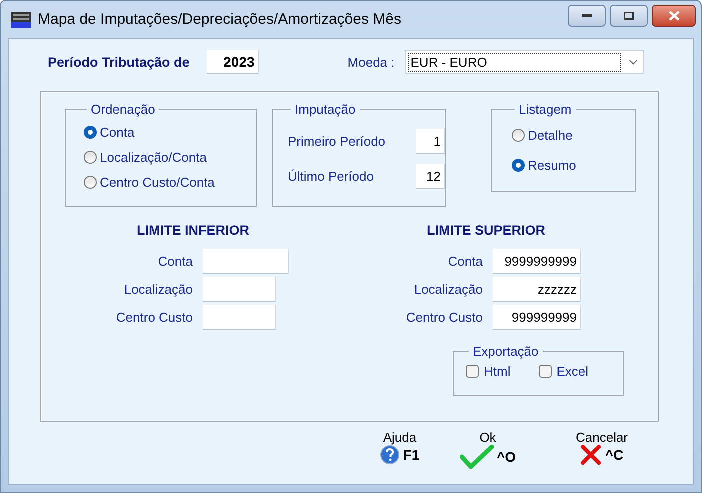 The width and height of the screenshot is (702, 493). What do you see at coordinates (573, 165) in the screenshot?
I see `radio-option: Resumo` at bounding box center [573, 165].